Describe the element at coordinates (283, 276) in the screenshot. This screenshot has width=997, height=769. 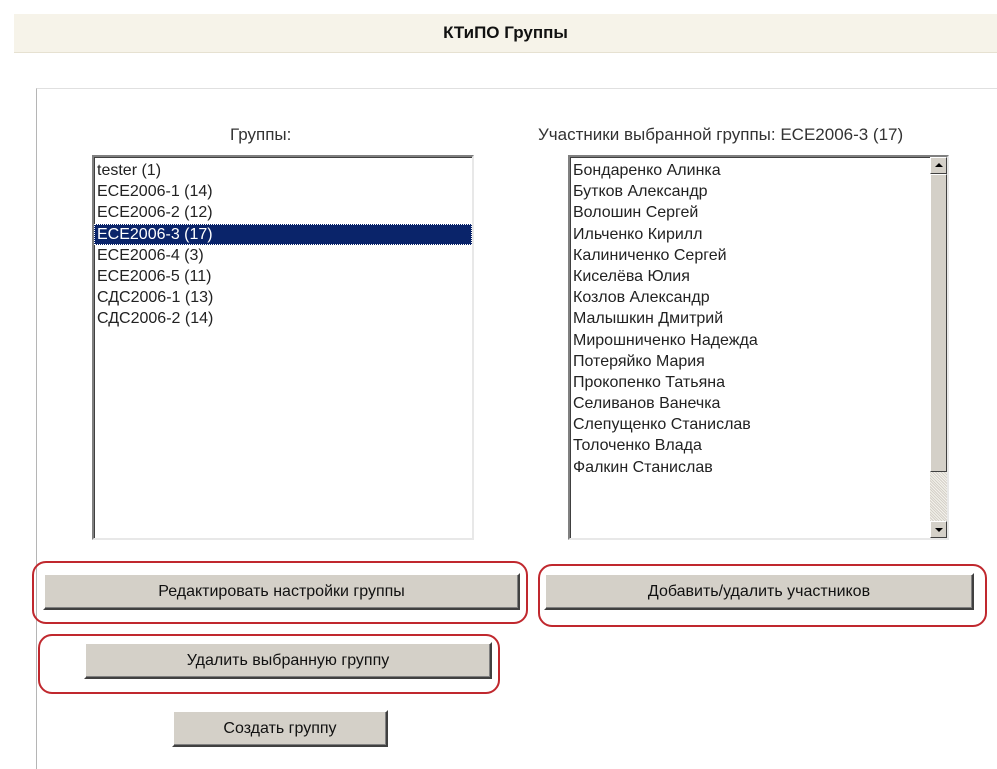
I see `group-list-item: ECE2006-5 (11)` at that location.